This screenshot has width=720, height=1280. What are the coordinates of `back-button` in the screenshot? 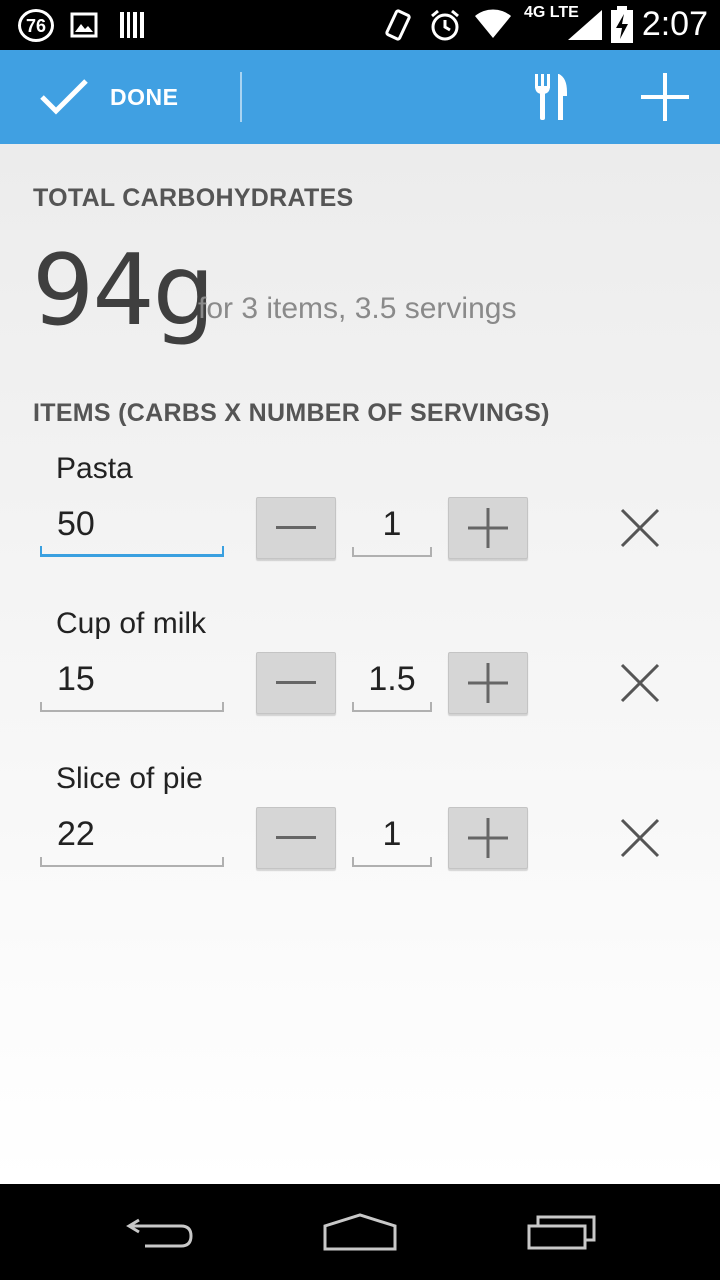 It's located at (160, 1232).